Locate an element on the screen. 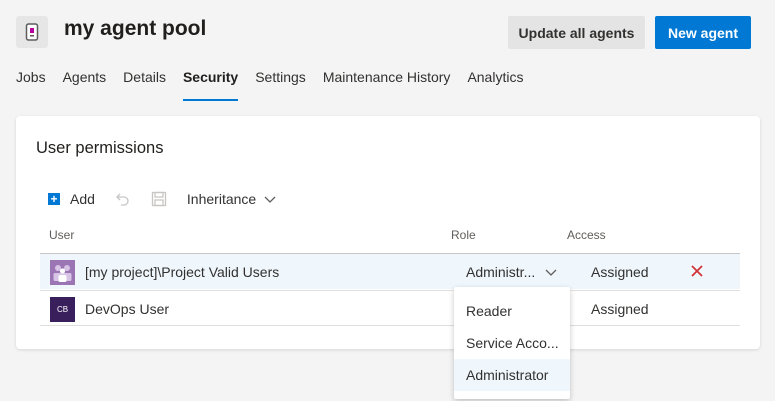 This screenshot has width=775, height=401. role-dropdown-menu: Reader Service Acco... Administrator is located at coordinates (512, 343).